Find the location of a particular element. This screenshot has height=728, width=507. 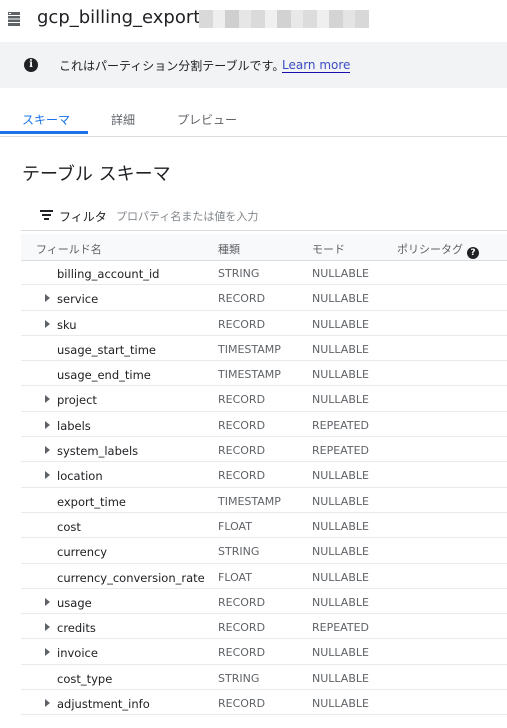

field-name-cell: export_time is located at coordinates (91, 501).